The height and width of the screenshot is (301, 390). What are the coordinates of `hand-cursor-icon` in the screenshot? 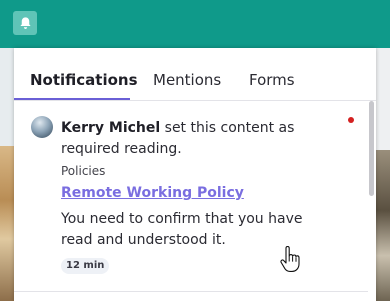 It's located at (290, 259).